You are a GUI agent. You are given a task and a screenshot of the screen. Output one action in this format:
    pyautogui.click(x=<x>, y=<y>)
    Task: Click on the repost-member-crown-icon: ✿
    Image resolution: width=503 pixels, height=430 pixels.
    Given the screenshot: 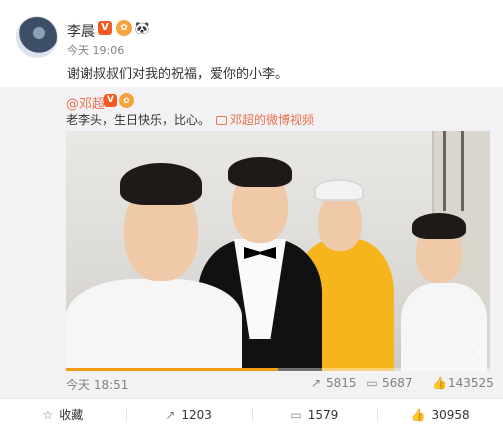 What is the action you would take?
    pyautogui.click(x=126, y=100)
    